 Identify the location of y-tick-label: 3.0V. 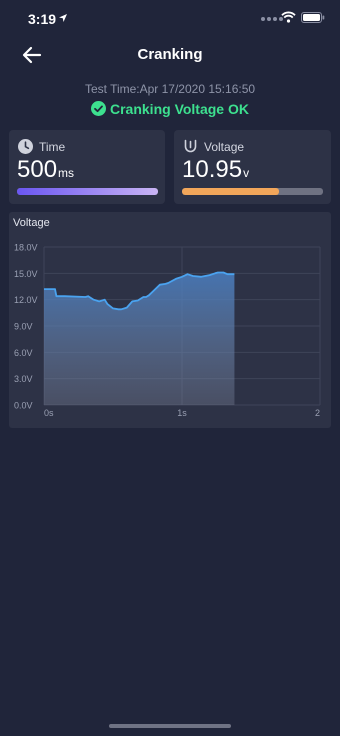
(23, 379).